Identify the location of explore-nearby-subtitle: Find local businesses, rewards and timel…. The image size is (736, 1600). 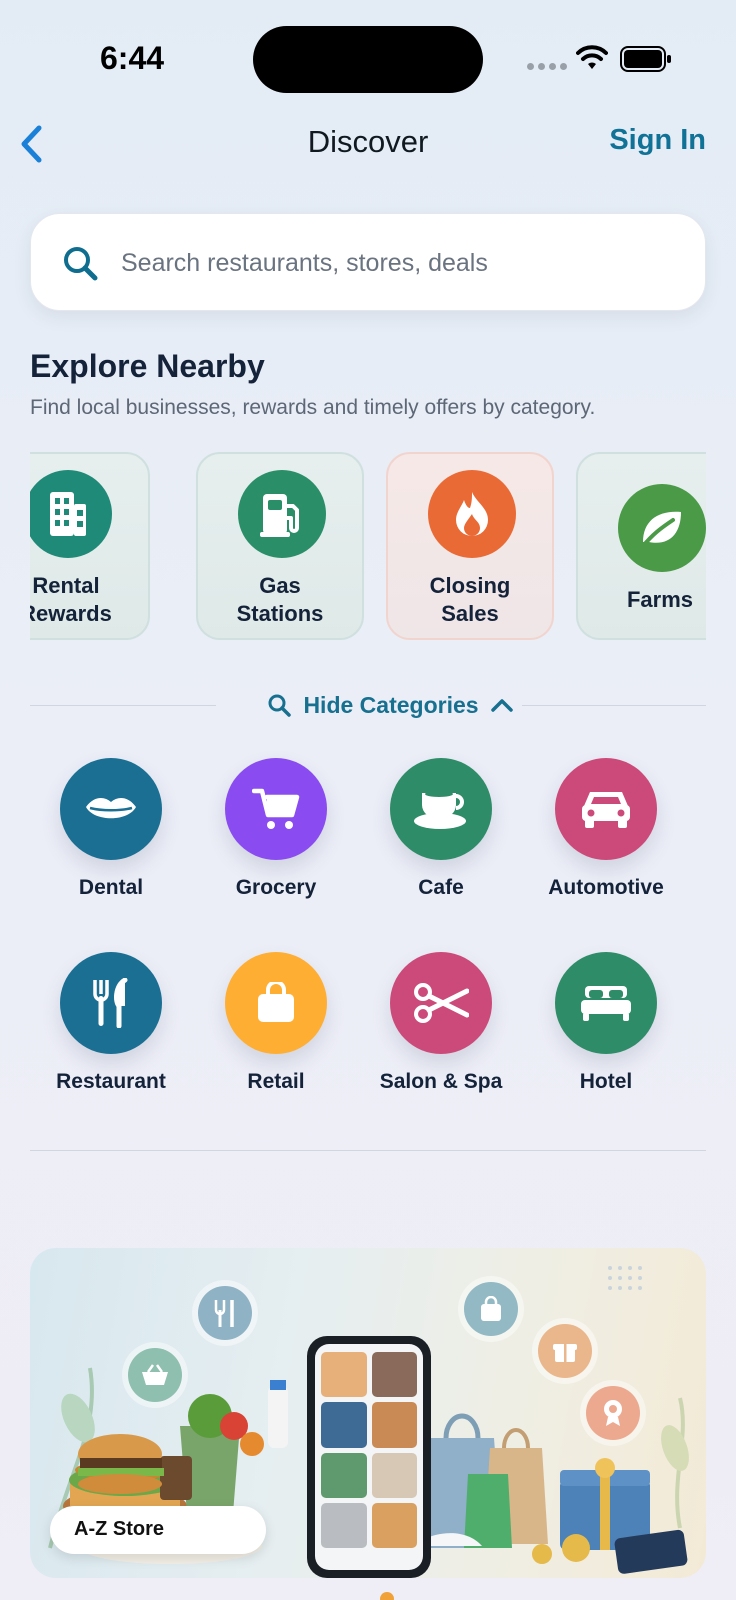
(313, 407).